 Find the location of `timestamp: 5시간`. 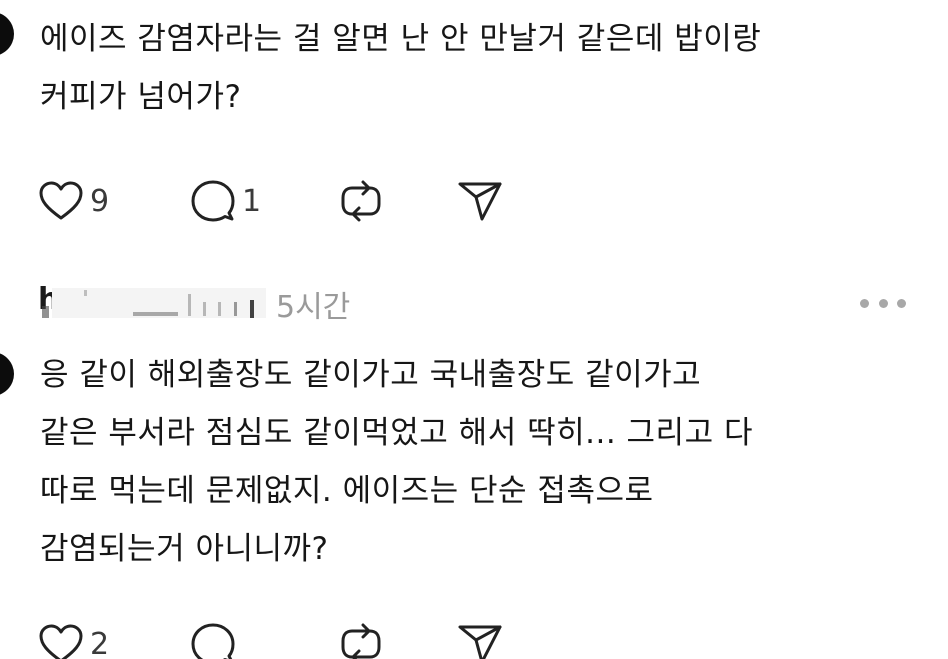

timestamp: 5시간 is located at coordinates (313, 307).